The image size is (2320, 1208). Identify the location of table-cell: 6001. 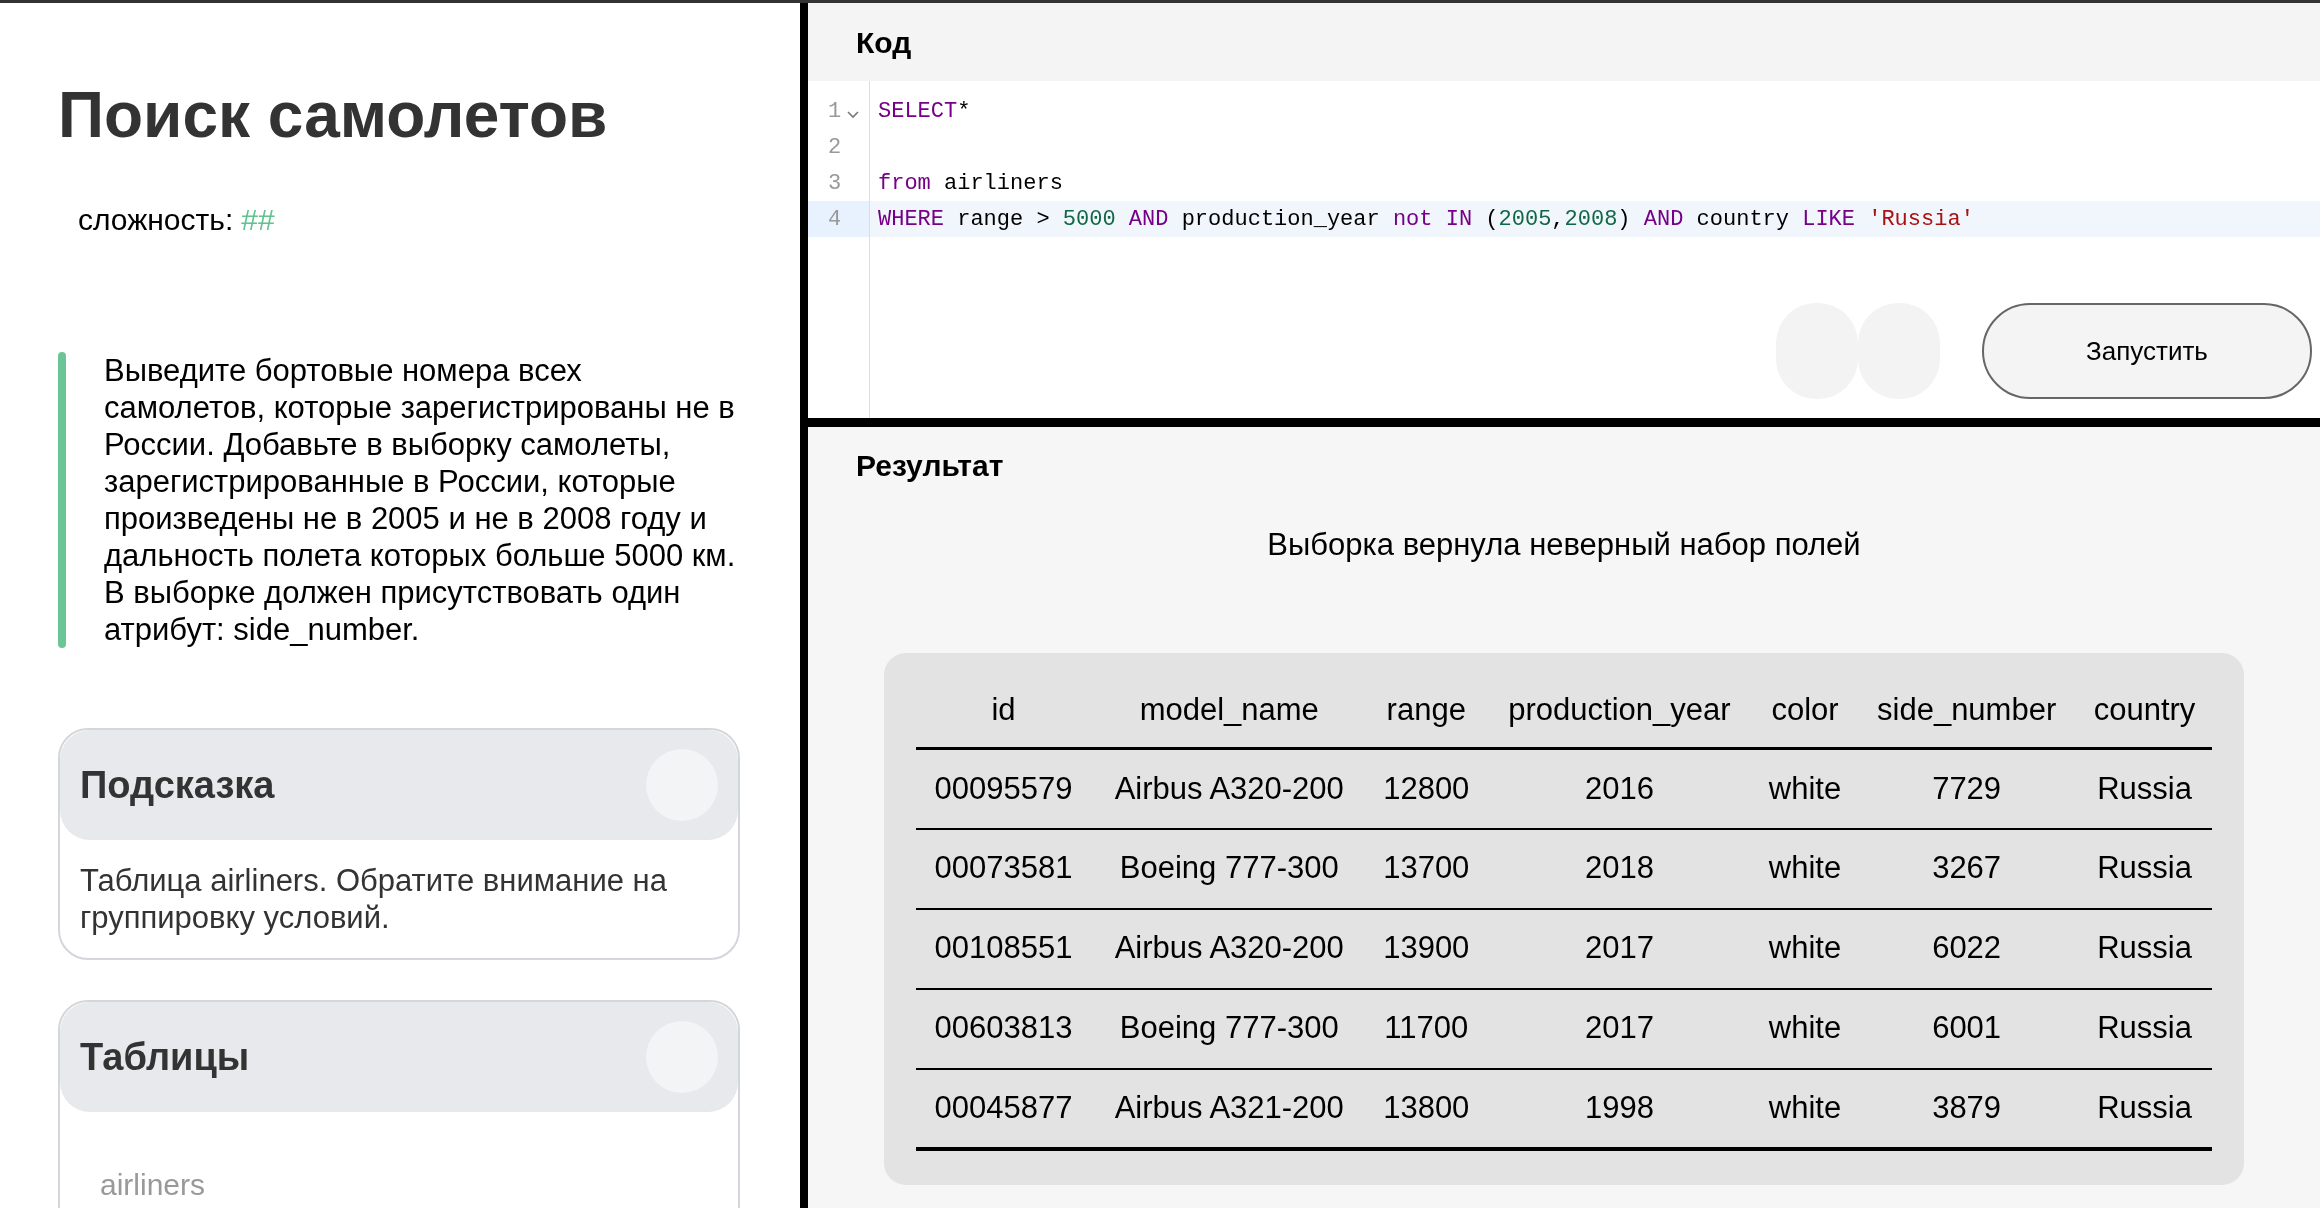
(1967, 1028).